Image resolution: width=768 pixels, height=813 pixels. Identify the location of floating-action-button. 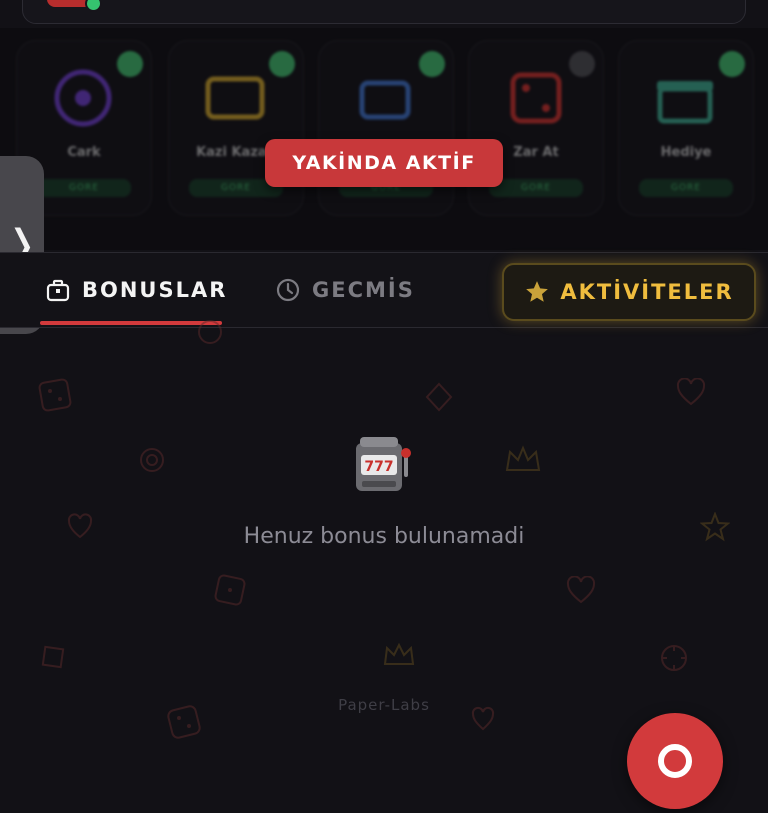
(675, 761).